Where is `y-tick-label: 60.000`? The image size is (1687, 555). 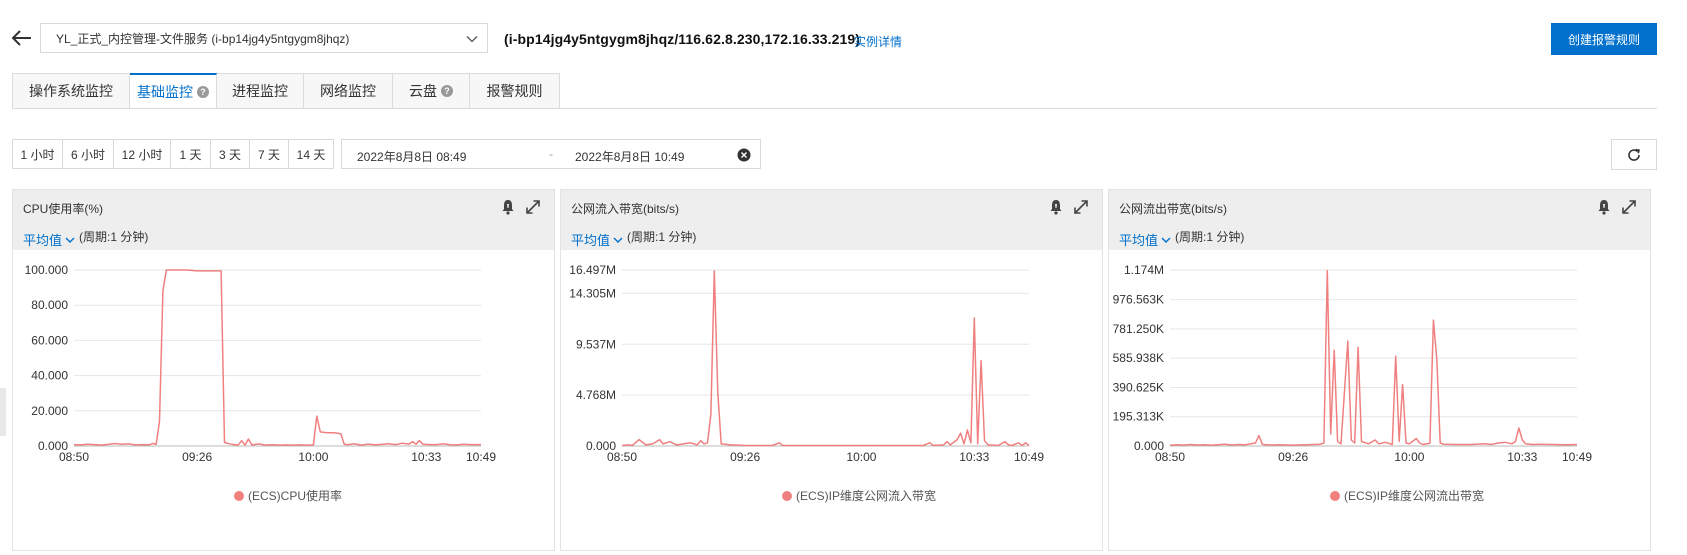 y-tick-label: 60.000 is located at coordinates (49, 340).